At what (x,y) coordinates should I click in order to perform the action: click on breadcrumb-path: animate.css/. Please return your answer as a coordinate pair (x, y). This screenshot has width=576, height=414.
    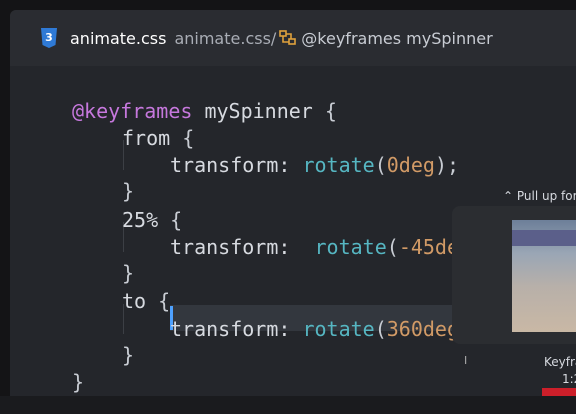
    Looking at the image, I should click on (225, 38).